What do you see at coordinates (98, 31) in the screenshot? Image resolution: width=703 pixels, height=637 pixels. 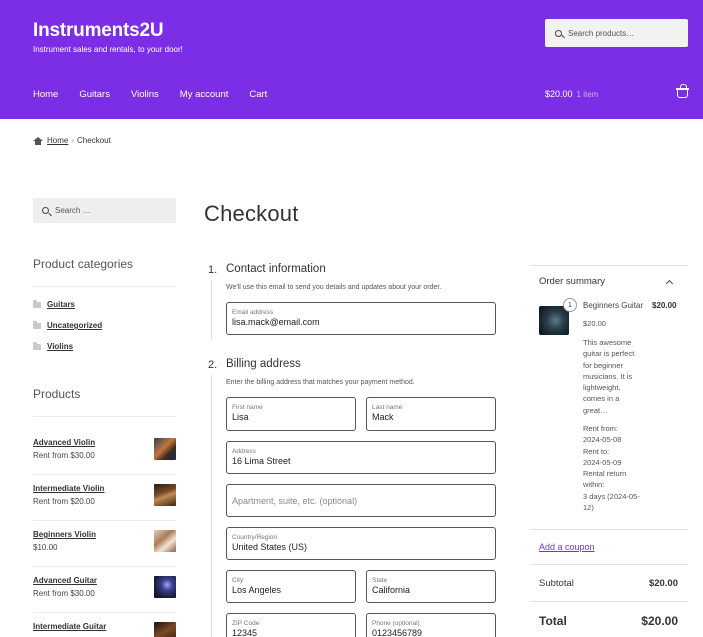 I see `site-title: Instruments2U` at bounding box center [98, 31].